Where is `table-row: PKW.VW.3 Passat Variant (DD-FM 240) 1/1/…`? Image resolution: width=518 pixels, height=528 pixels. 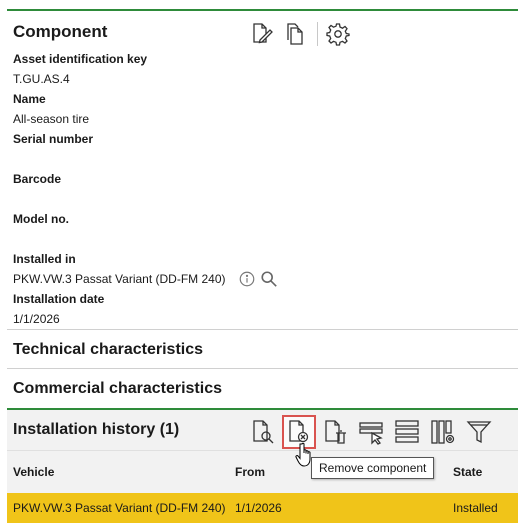 table-row: PKW.VW.3 Passat Variant (DD-FM 240) 1/1/… is located at coordinates (262, 507).